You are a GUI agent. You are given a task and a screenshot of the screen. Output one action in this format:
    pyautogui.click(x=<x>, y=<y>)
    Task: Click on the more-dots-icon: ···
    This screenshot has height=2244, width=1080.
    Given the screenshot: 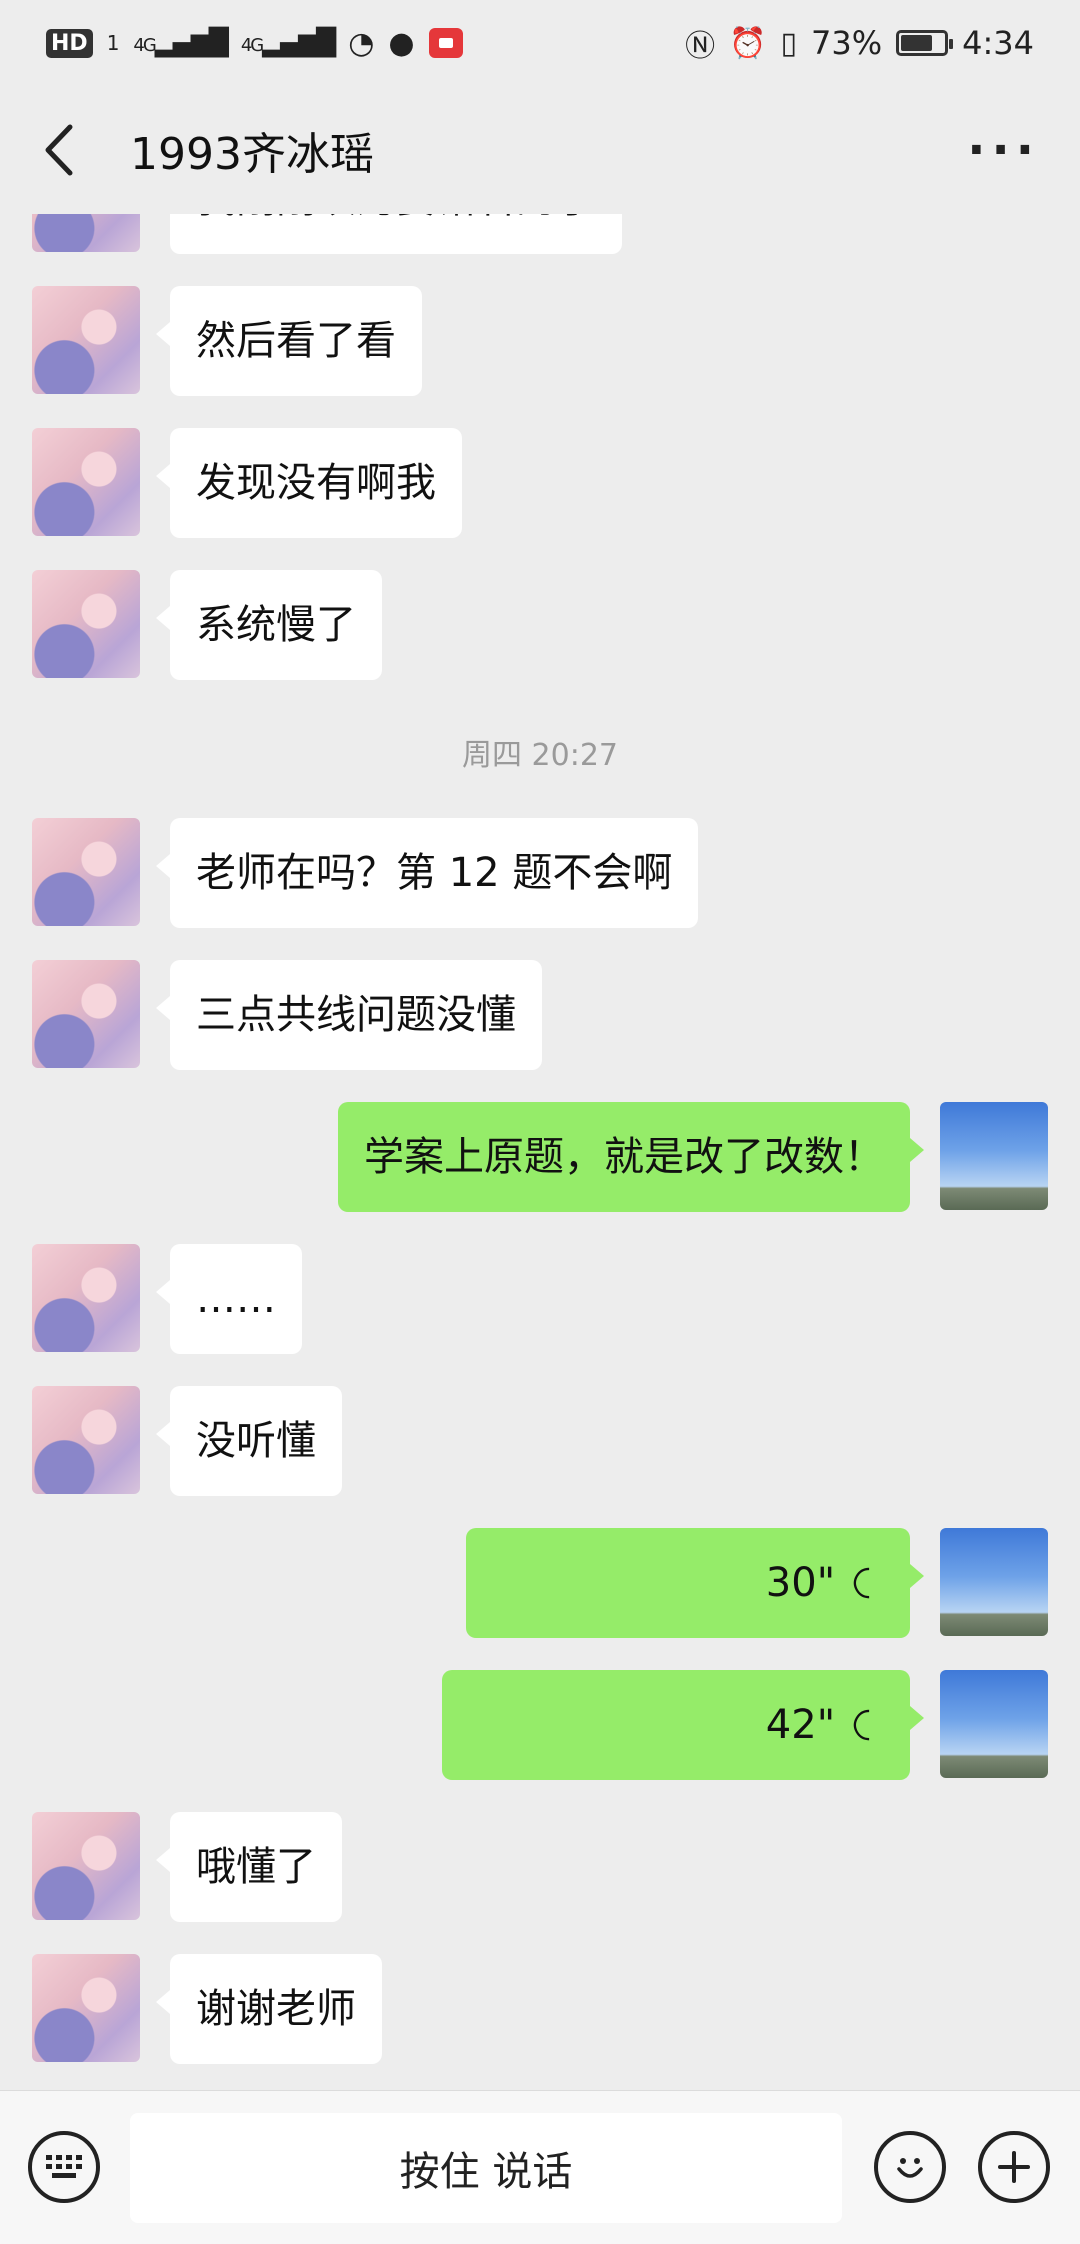 What is the action you would take?
    pyautogui.click(x=1003, y=150)
    